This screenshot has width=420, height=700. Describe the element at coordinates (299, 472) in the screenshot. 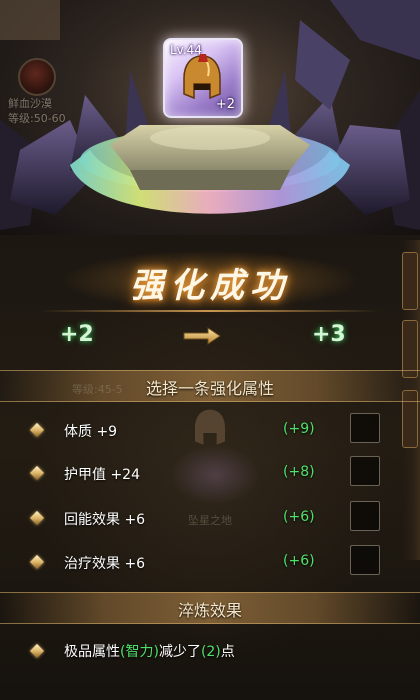

I see `attribute-bonus: (+8)` at that location.